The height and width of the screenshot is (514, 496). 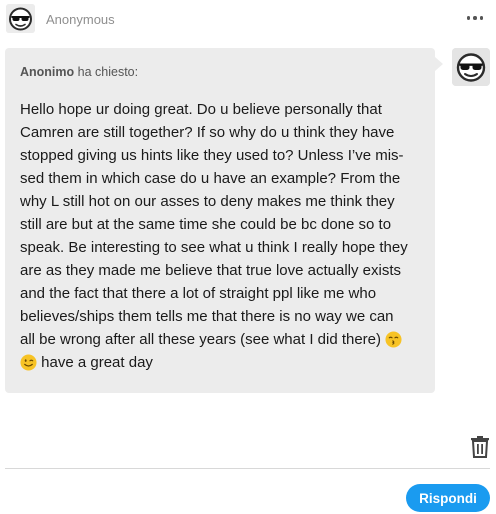 I want to click on question-last-line: have a great day, so click(x=222, y=362).